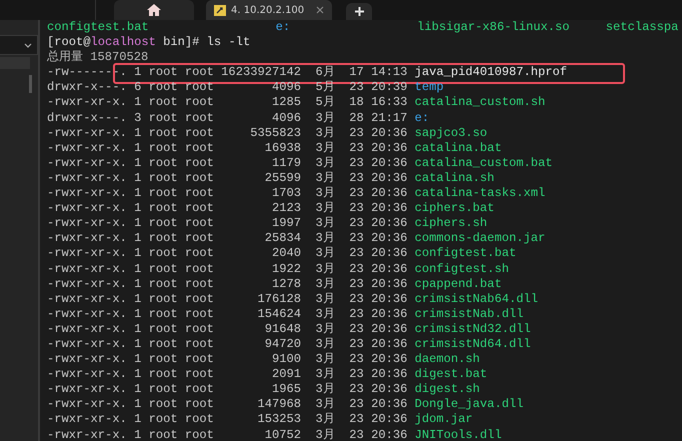  Describe the element at coordinates (443, 419) in the screenshot. I see `file-name: jdom.jar` at that location.